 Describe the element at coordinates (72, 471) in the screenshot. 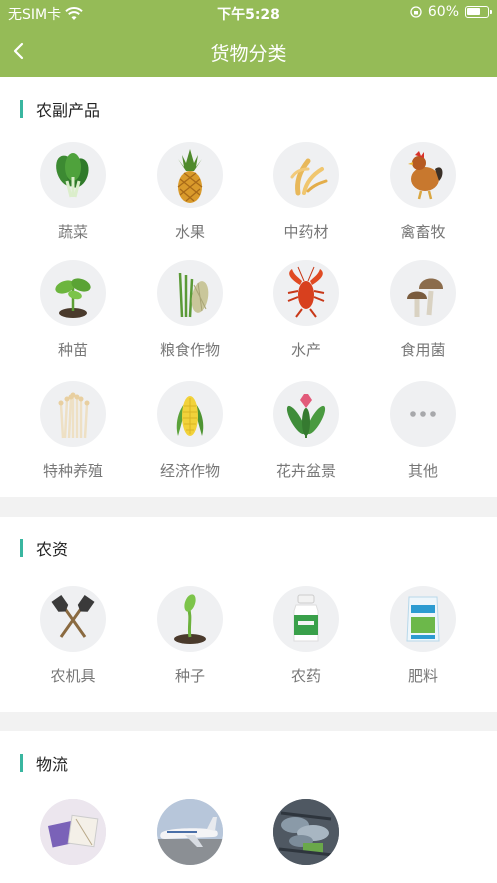

I see `category-label: 特种养殖` at that location.